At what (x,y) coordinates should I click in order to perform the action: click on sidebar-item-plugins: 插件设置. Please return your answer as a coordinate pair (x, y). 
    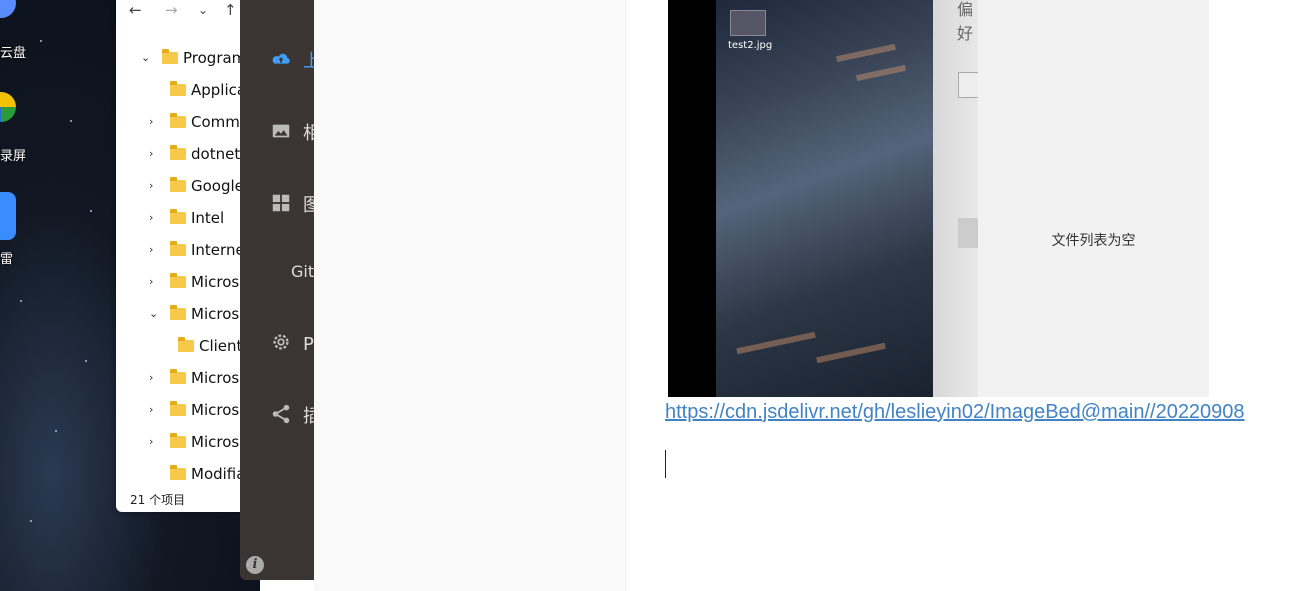
    Looking at the image, I should click on (277, 414).